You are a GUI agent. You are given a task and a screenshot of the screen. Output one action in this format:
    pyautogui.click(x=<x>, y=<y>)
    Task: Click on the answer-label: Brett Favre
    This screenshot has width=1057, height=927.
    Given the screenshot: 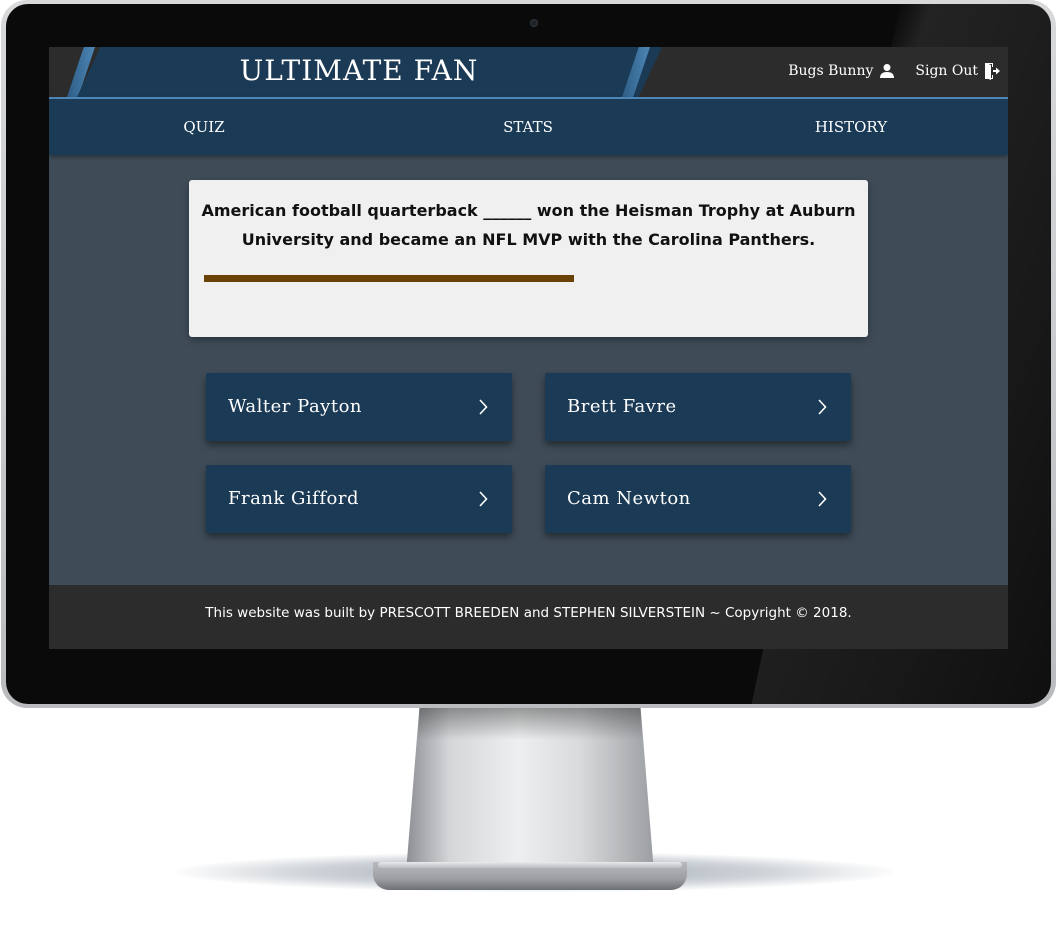 What is the action you would take?
    pyautogui.click(x=622, y=406)
    